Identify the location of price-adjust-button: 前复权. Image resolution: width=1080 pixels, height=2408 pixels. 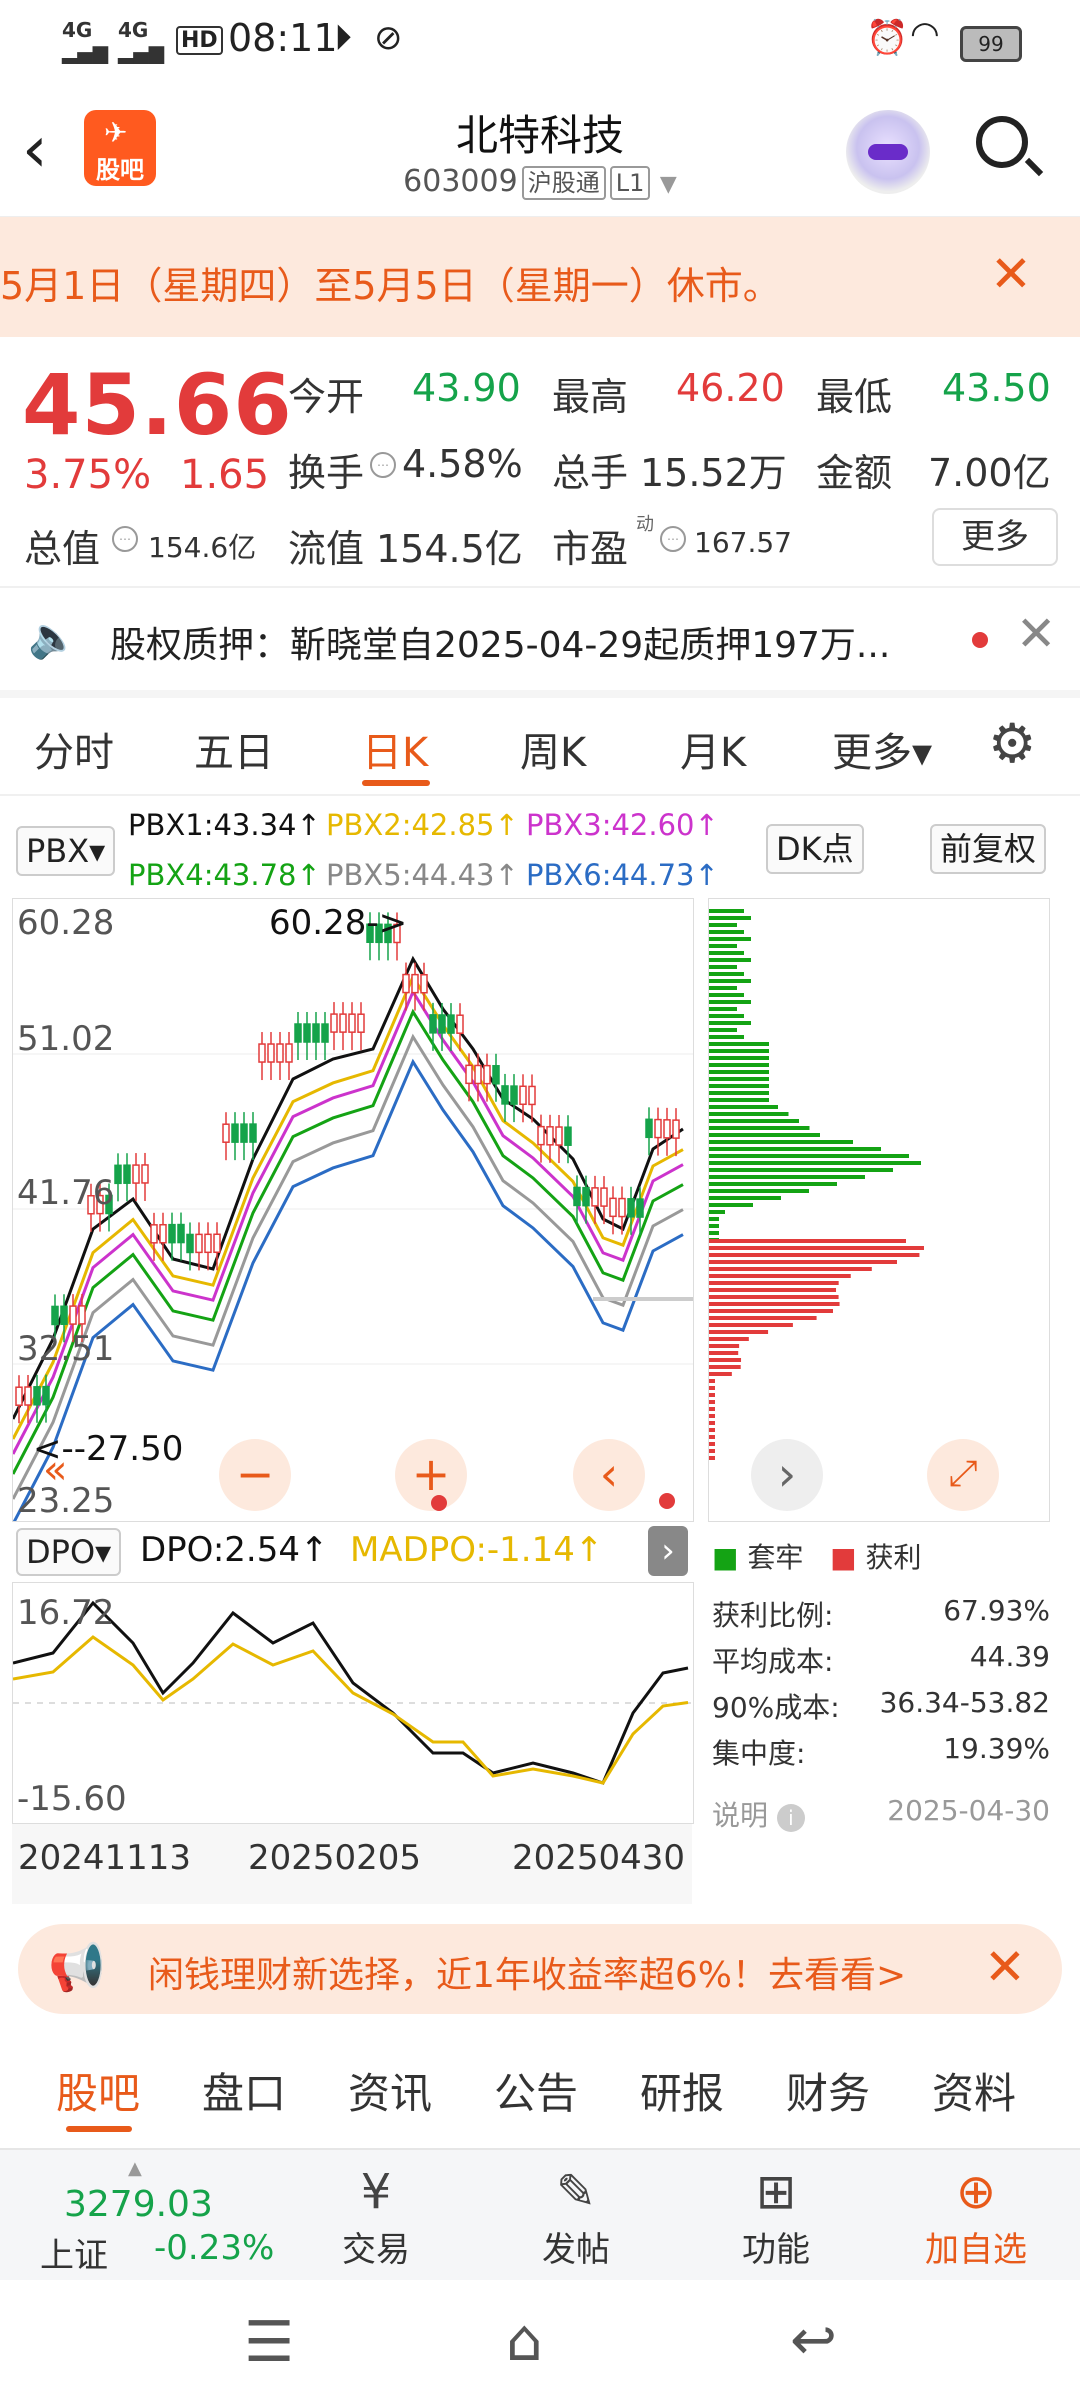
(988, 849).